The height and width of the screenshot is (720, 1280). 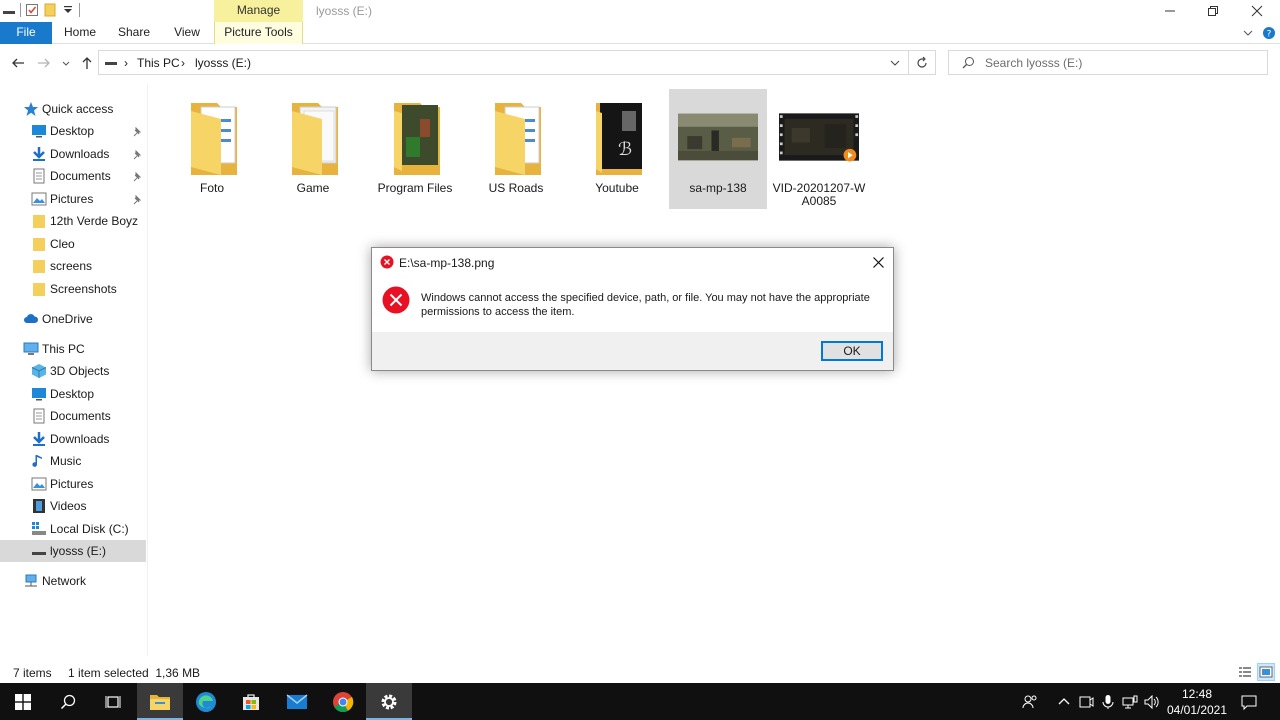 I want to click on file-explorer-icon, so click(x=160, y=702).